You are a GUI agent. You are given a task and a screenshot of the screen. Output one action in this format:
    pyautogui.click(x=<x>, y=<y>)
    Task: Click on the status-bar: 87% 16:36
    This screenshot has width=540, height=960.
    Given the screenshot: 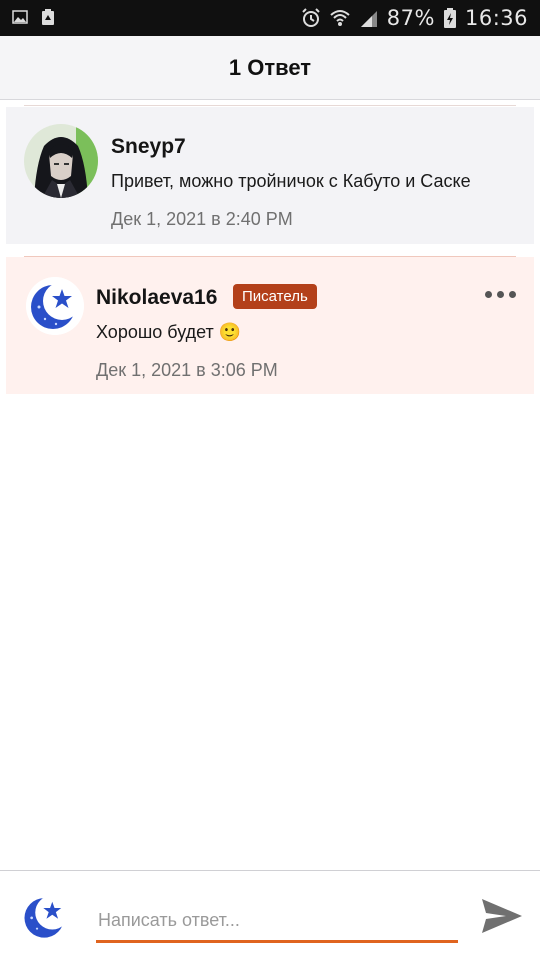 What is the action you would take?
    pyautogui.click(x=270, y=18)
    